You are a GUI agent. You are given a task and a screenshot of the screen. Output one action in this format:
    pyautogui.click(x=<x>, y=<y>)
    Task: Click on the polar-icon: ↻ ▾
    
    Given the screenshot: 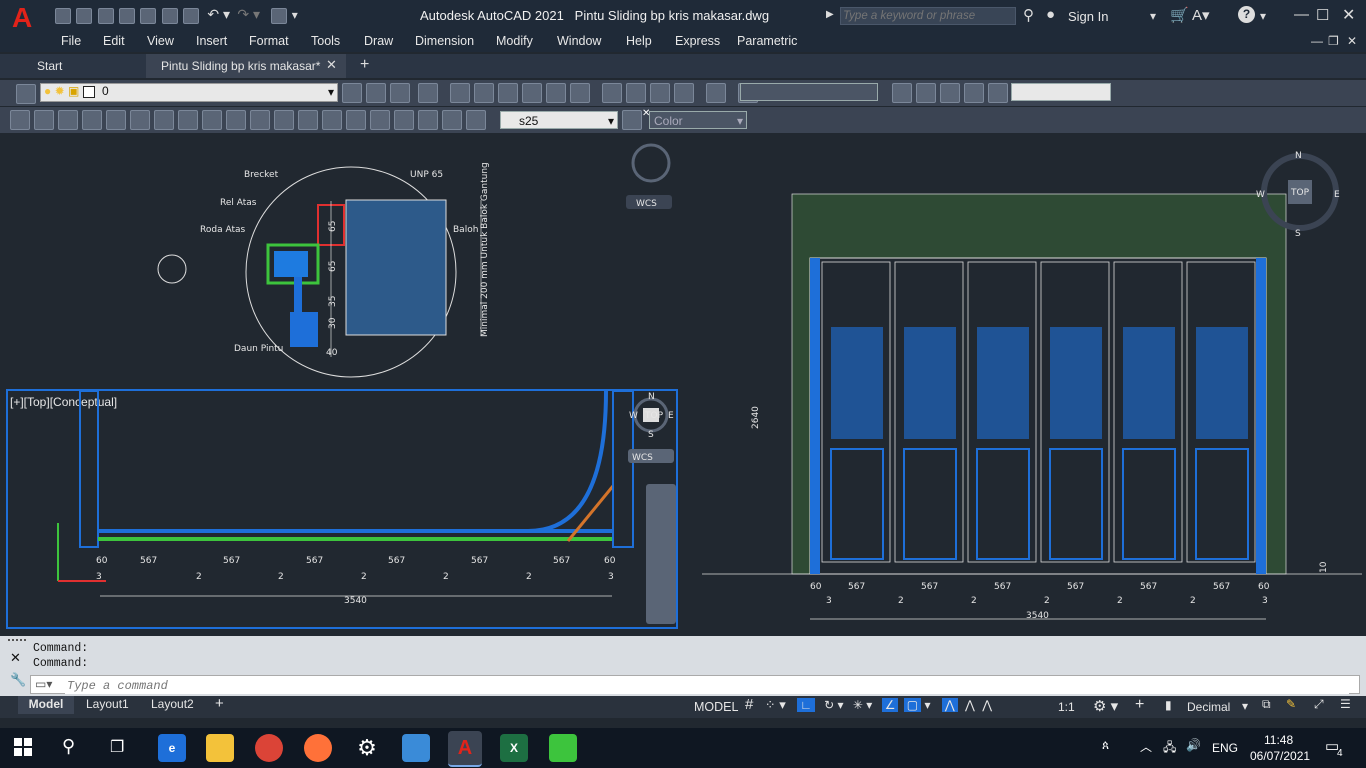 What is the action you would take?
    pyautogui.click(x=833, y=705)
    